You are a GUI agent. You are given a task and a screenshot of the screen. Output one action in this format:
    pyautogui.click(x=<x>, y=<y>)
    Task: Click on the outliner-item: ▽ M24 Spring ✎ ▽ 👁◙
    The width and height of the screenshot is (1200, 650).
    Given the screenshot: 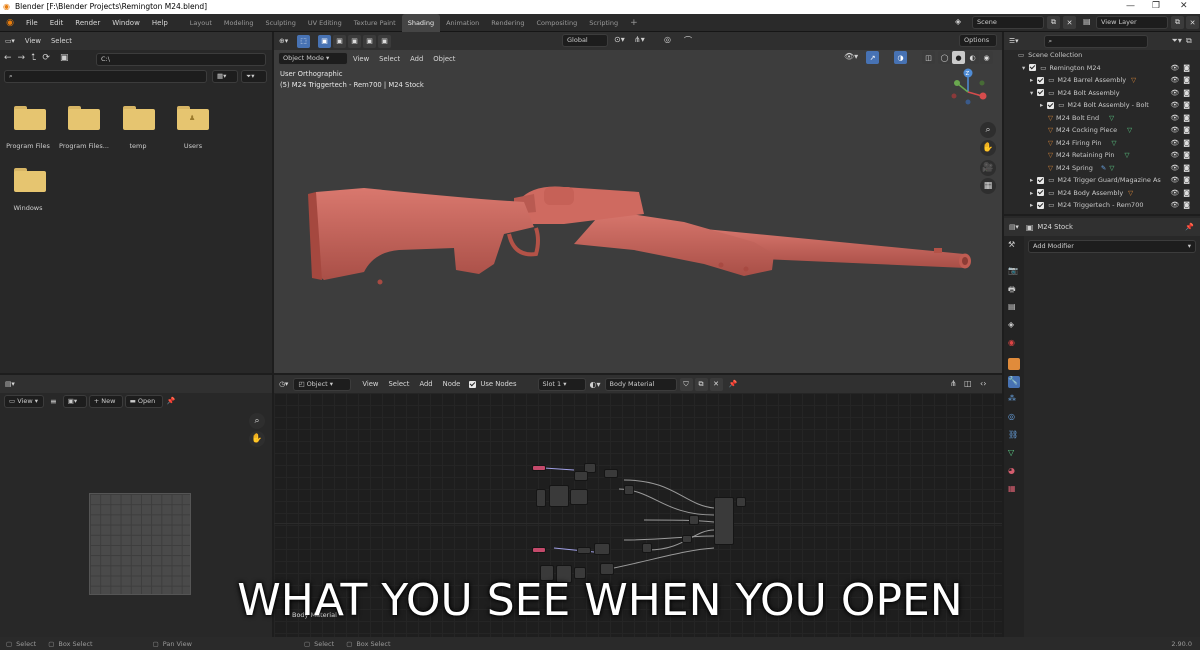 What is the action you would take?
    pyautogui.click(x=1102, y=168)
    